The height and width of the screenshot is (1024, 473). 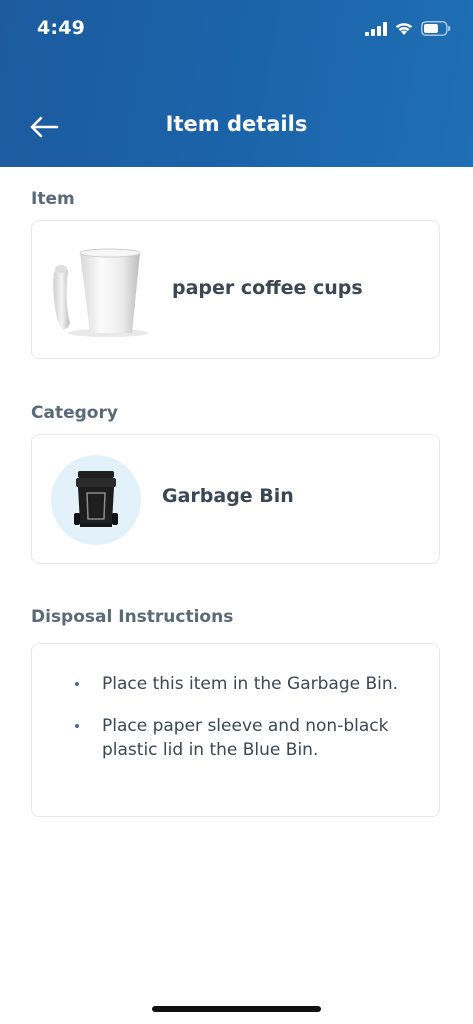 I want to click on status-icons, so click(x=408, y=30).